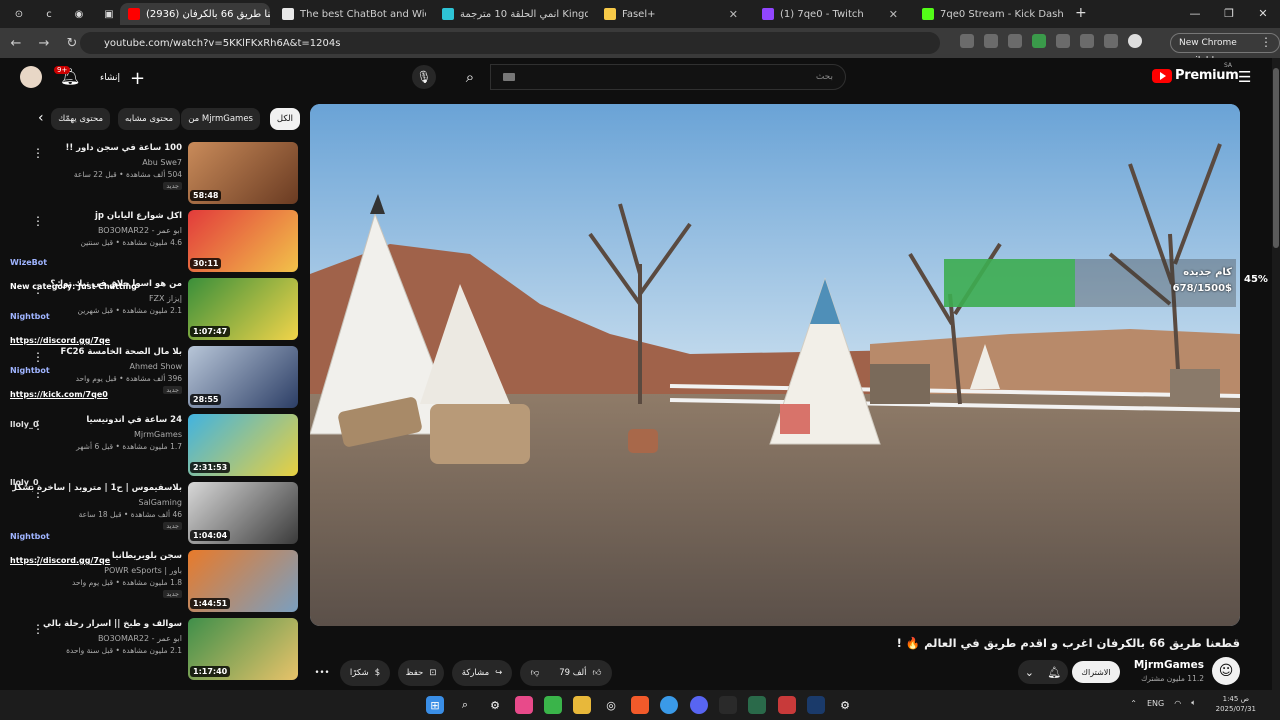 Image resolution: width=1280 pixels, height=720 pixels. I want to click on start-icon: ⊞, so click(435, 705).